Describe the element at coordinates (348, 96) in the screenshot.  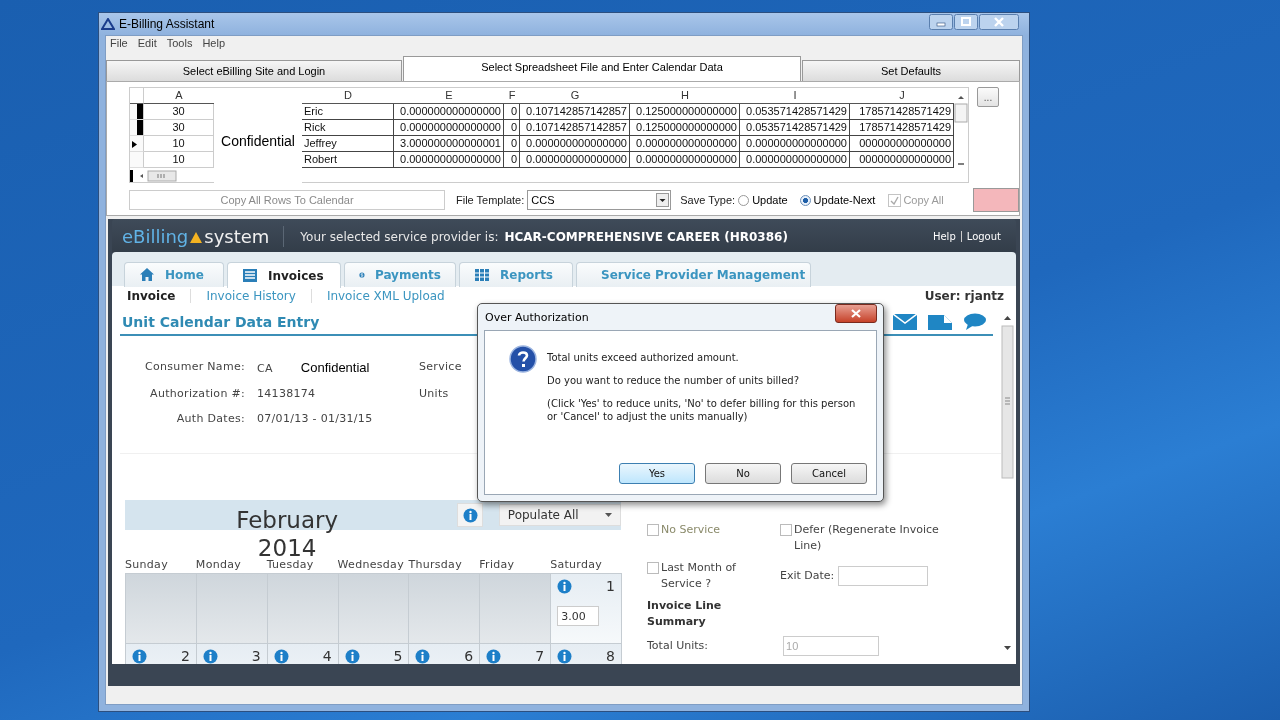
I see `column-header: D` at that location.